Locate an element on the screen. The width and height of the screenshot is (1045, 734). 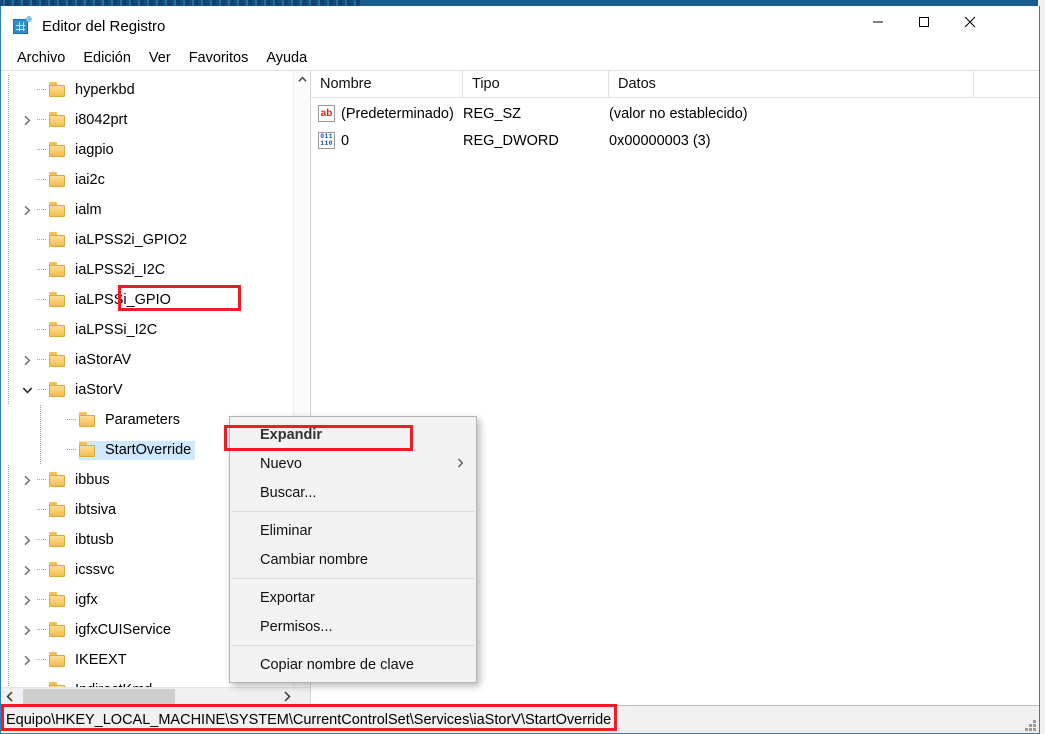
close-button is located at coordinates (970, 21).